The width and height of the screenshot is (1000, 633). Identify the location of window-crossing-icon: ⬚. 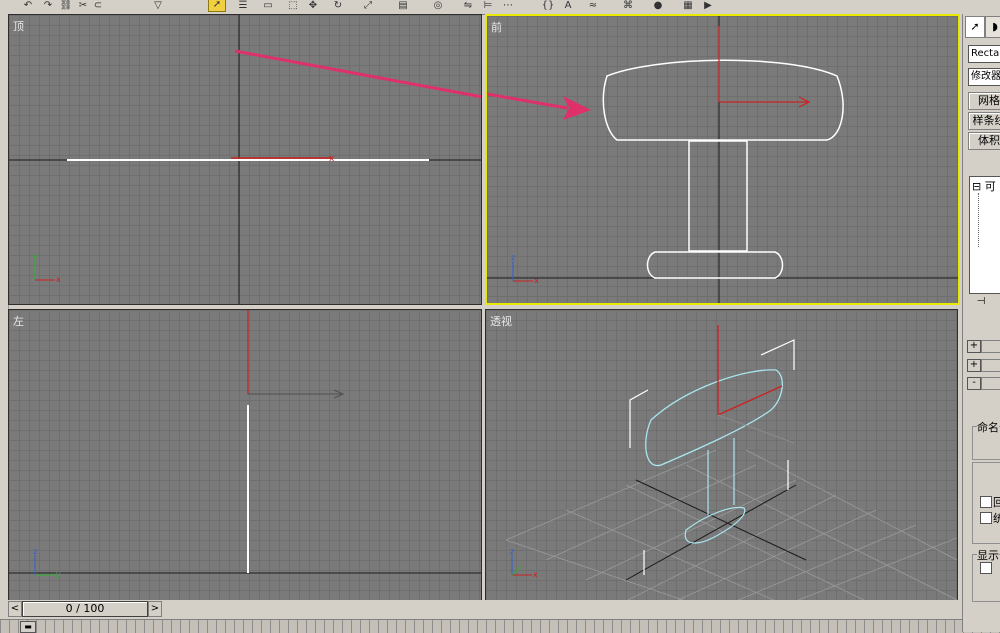
(293, 5).